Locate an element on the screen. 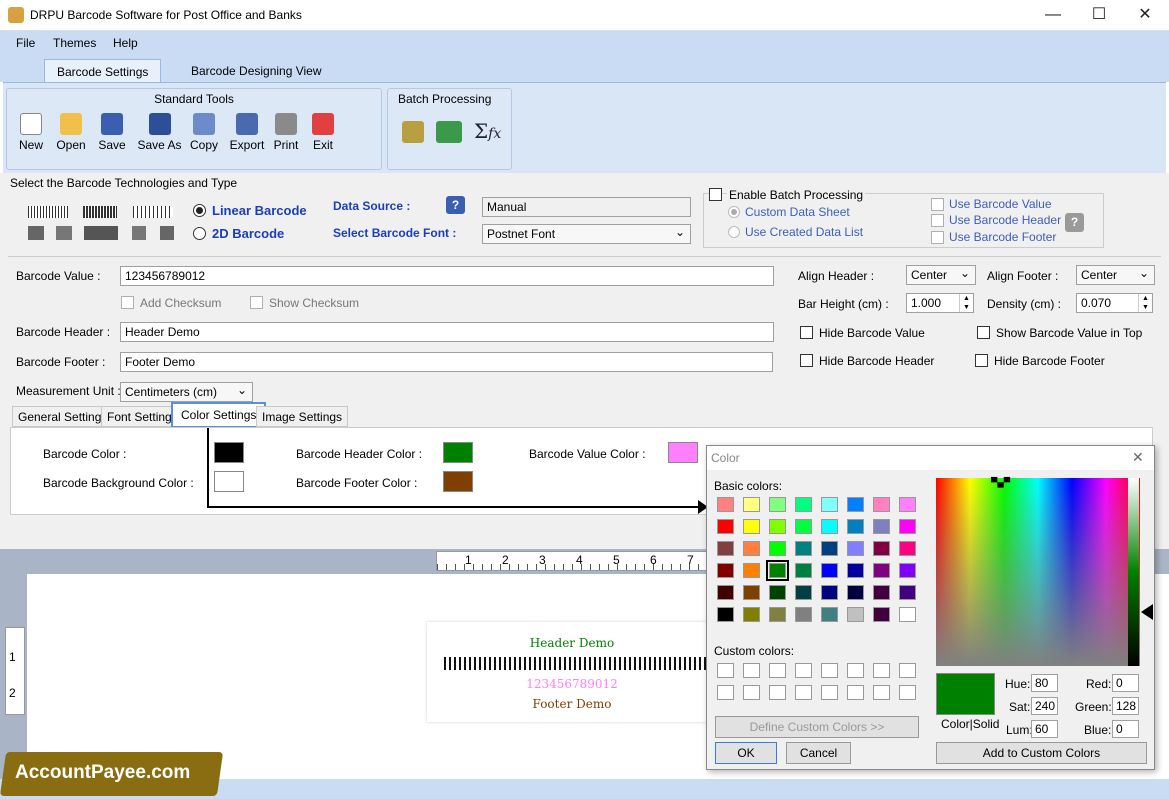 This screenshot has height=799, width=1169. data-source-help-icon: ? is located at coordinates (455, 205).